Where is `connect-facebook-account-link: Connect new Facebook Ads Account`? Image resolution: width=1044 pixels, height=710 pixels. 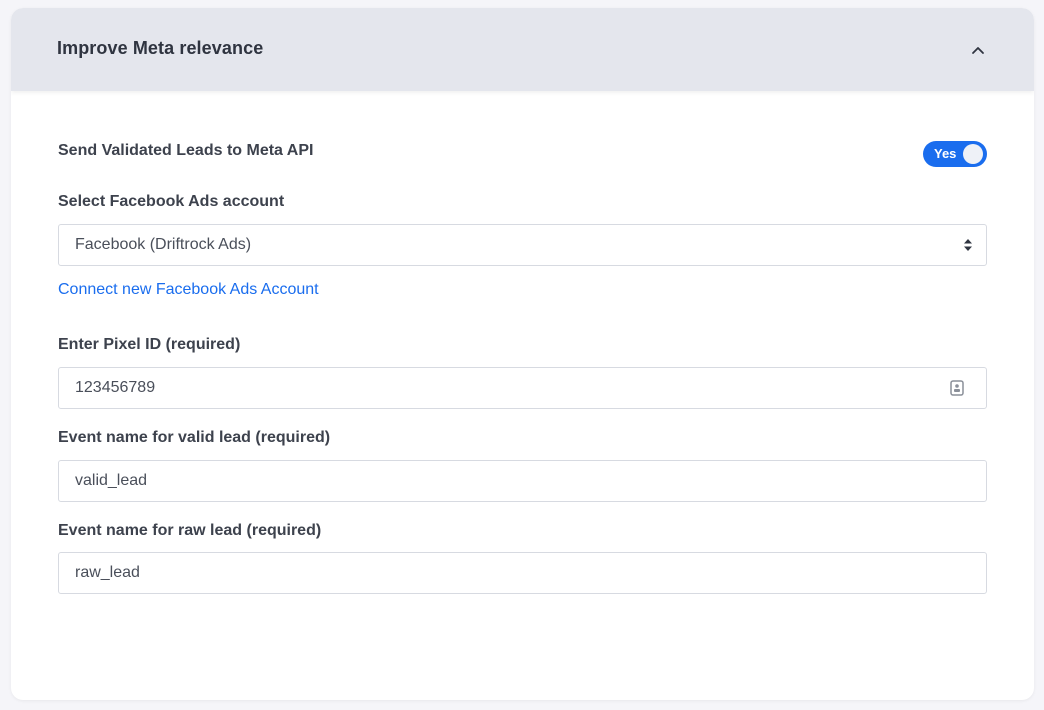 connect-facebook-account-link: Connect new Facebook Ads Account is located at coordinates (188, 290).